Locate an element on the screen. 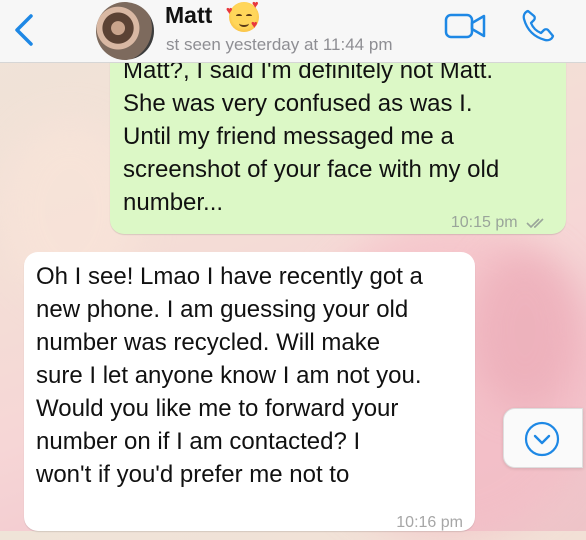 This screenshot has height=540, width=586. phone-icon is located at coordinates (538, 25).